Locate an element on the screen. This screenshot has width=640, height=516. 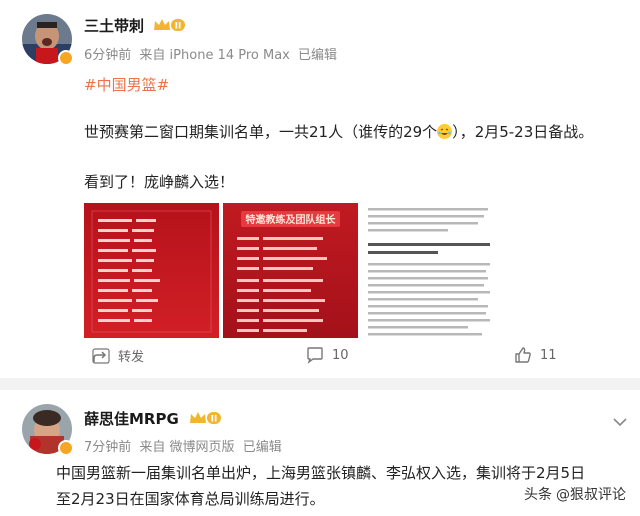
image-thumbnail-2: 特邀教练及团队组长 is located at coordinates (290, 270).